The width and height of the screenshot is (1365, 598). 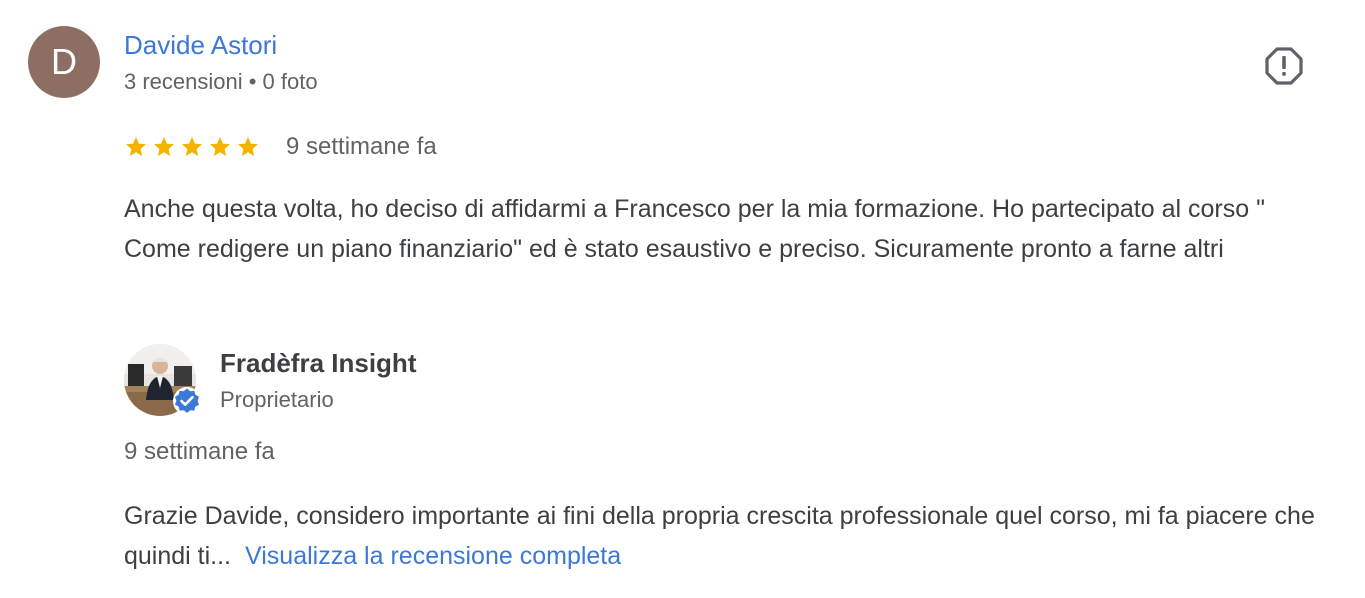 I want to click on verified-check-icon, so click(x=187, y=401).